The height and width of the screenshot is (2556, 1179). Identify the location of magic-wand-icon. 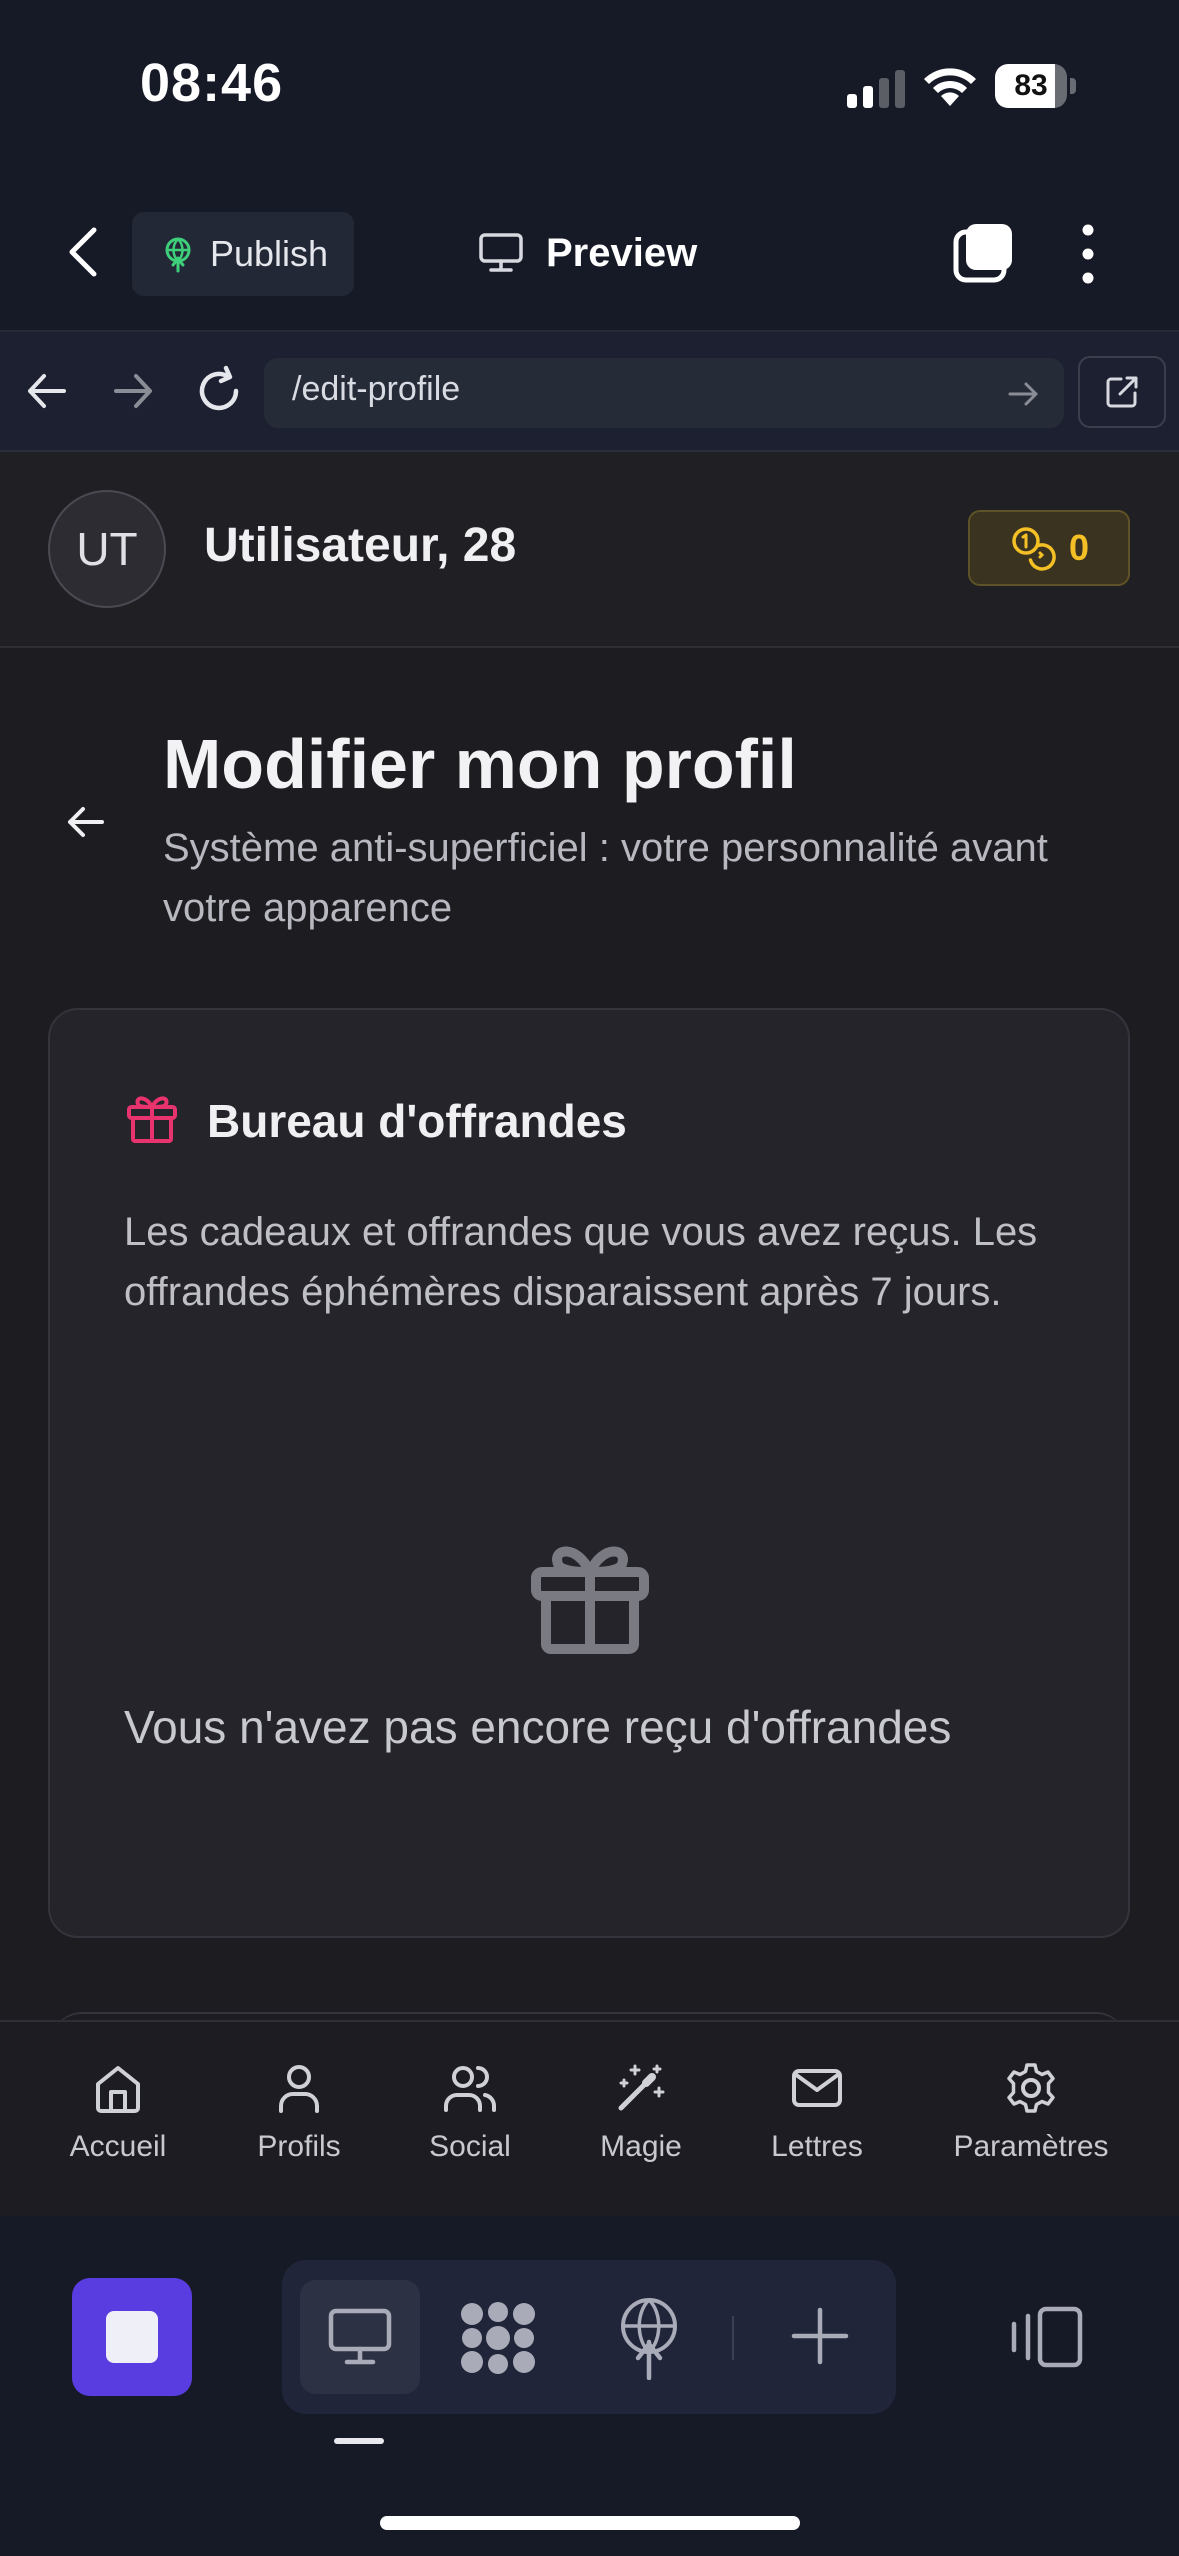
(641, 2087).